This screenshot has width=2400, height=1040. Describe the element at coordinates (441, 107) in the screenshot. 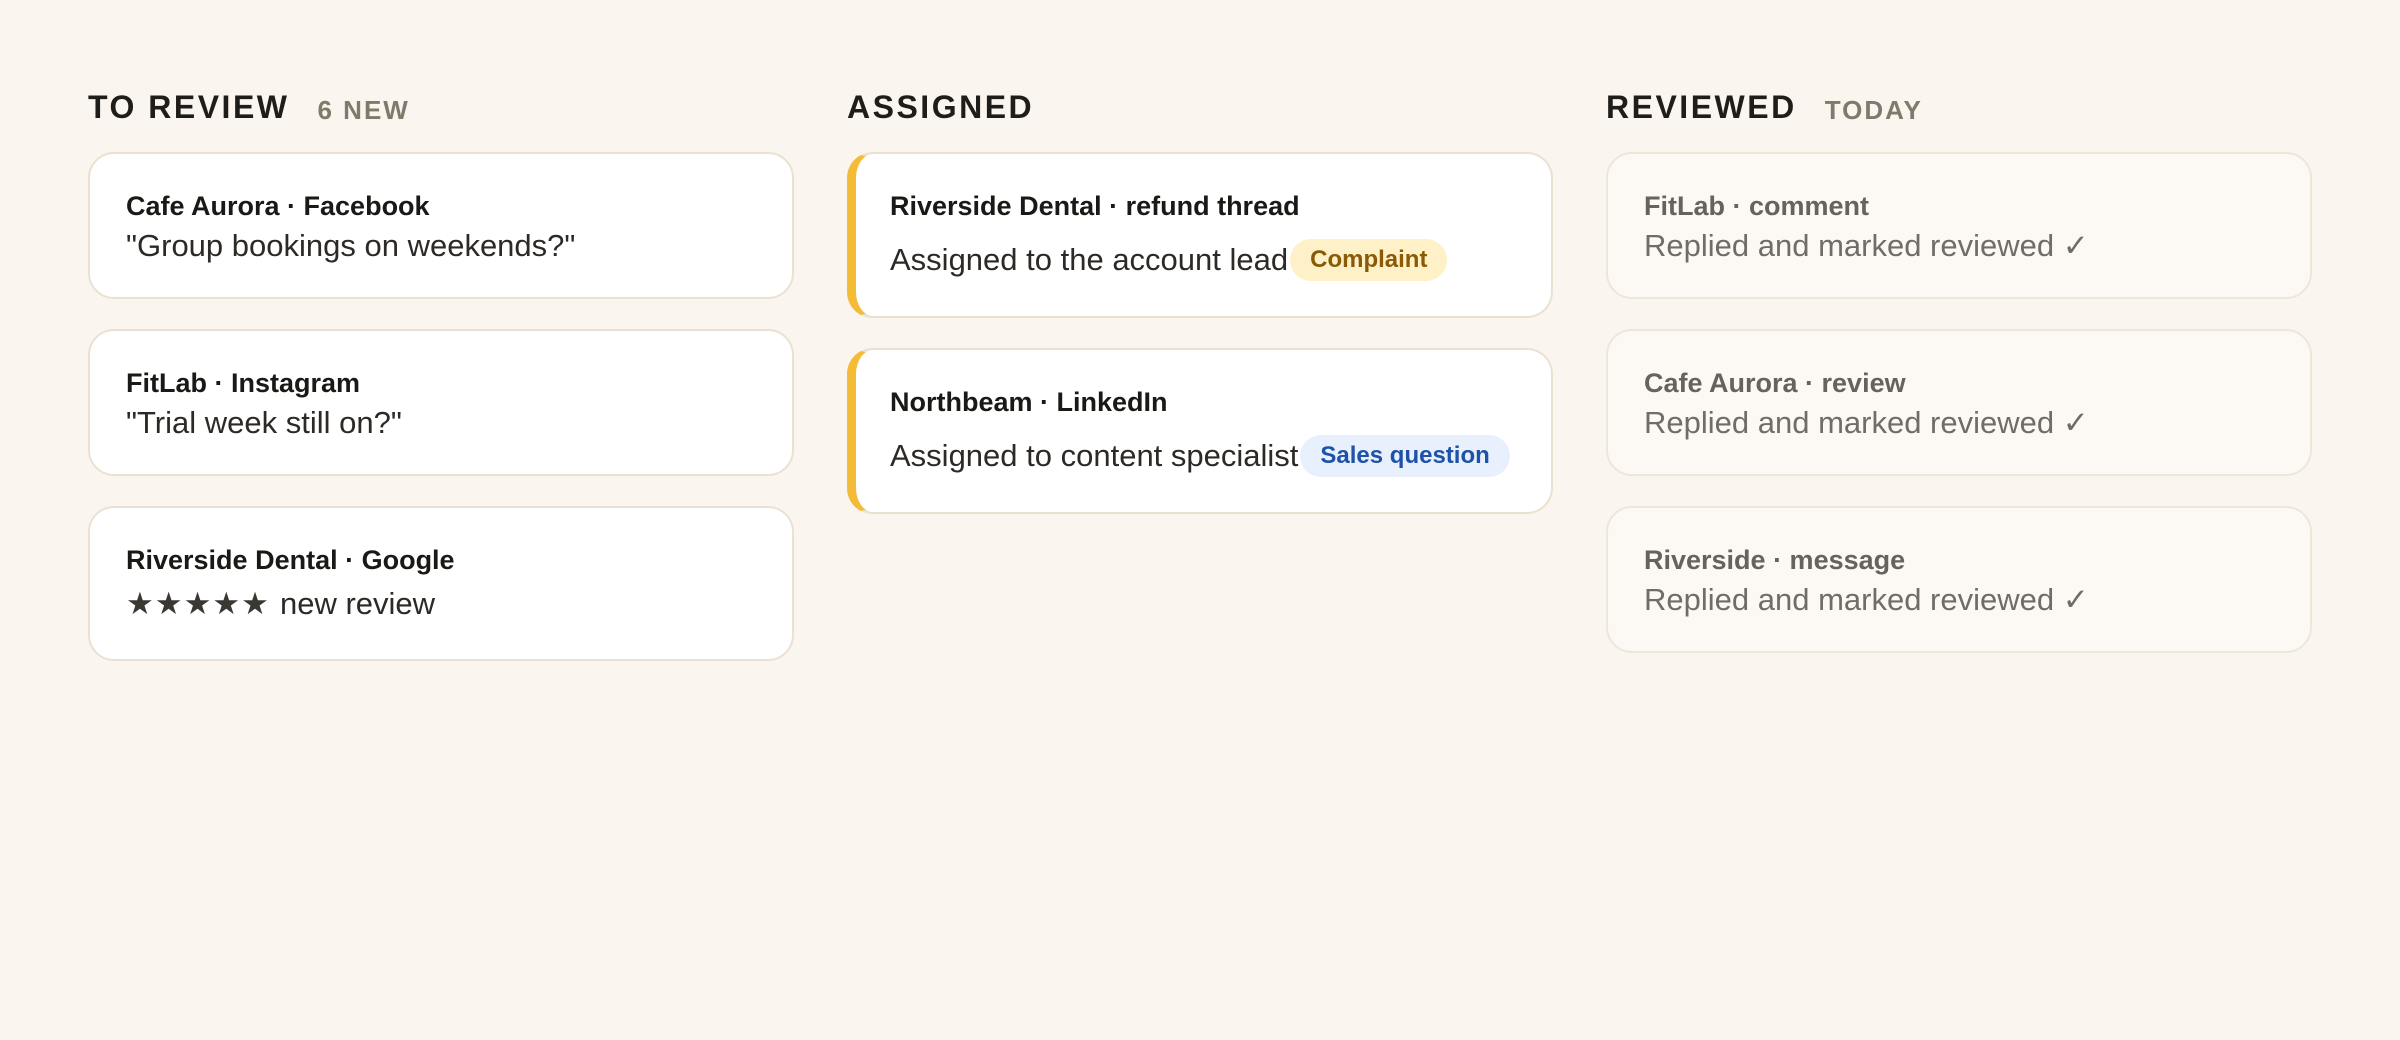

I see `column-header: TO REVIEW 6 NEW` at that location.